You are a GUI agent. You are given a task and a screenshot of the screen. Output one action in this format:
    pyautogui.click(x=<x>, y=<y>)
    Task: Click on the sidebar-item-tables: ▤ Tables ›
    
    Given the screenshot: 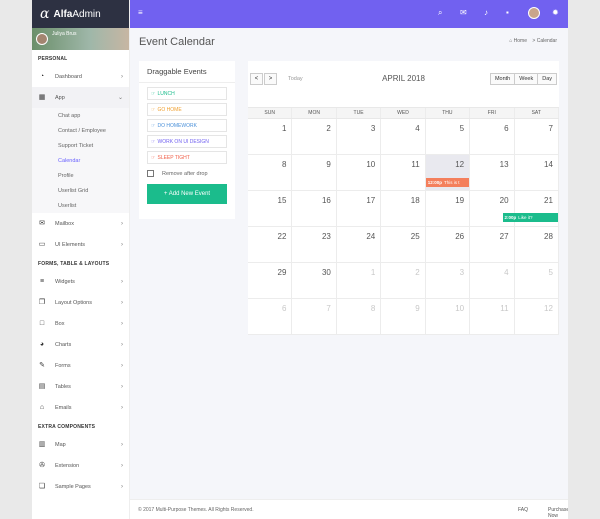 What is the action you would take?
    pyautogui.click(x=80, y=386)
    